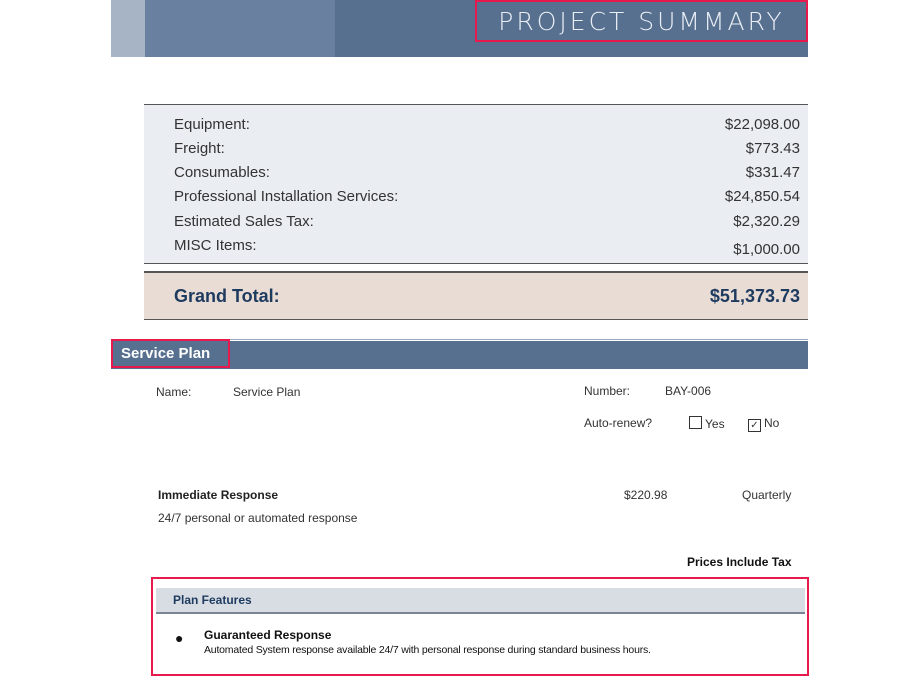  Describe the element at coordinates (641, 21) in the screenshot. I see `page-title: PROJECT SUMMARY` at that location.